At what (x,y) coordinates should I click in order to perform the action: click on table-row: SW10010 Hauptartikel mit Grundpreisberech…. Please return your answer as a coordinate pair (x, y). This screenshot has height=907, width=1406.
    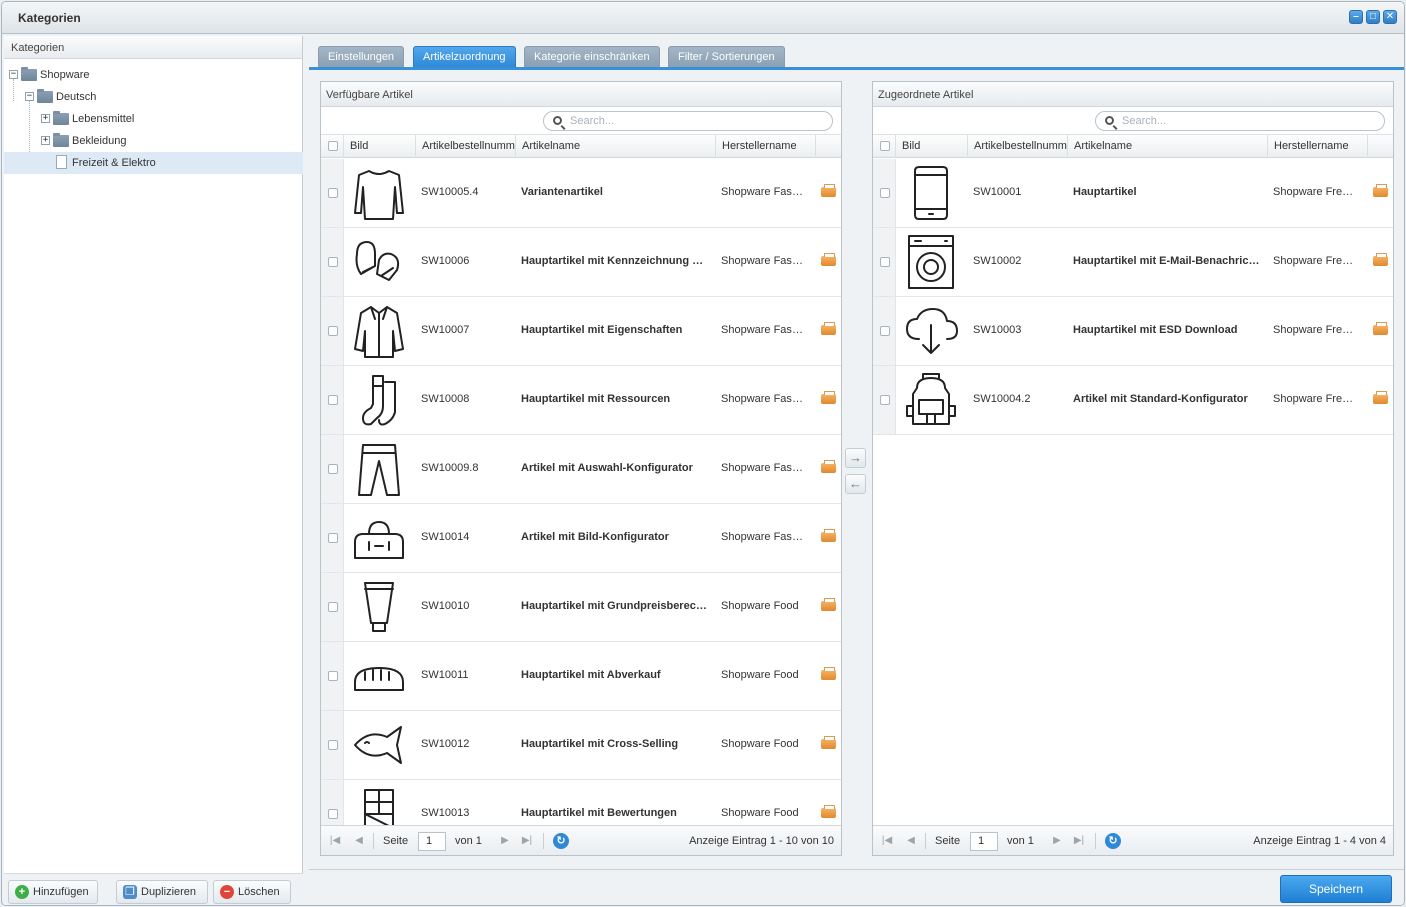
    Looking at the image, I should click on (581, 607).